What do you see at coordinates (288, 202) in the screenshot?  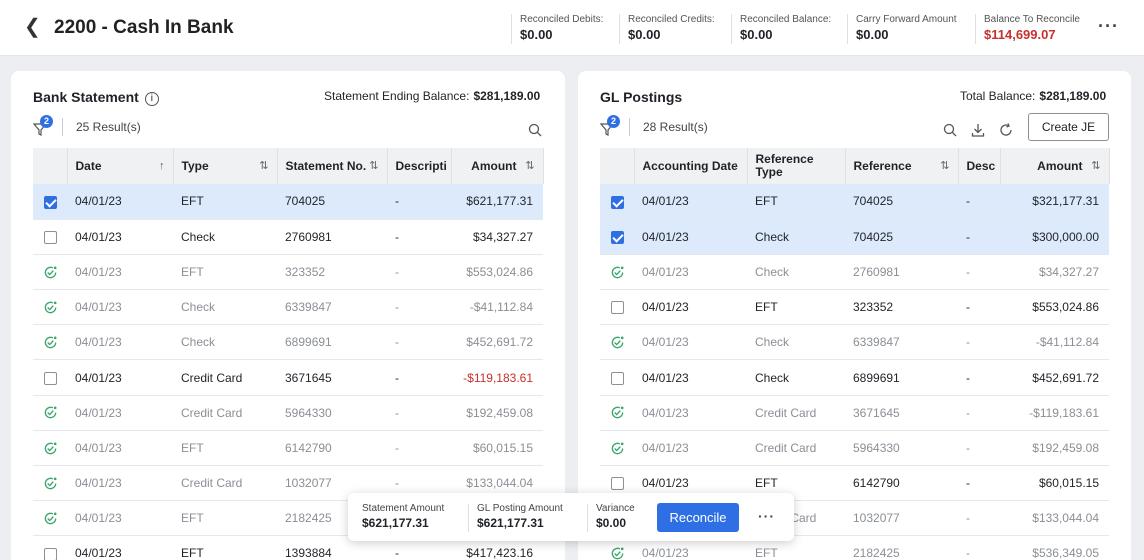 I see `table-row: 04/01/23 EFT 704025- $621,177.31` at bounding box center [288, 202].